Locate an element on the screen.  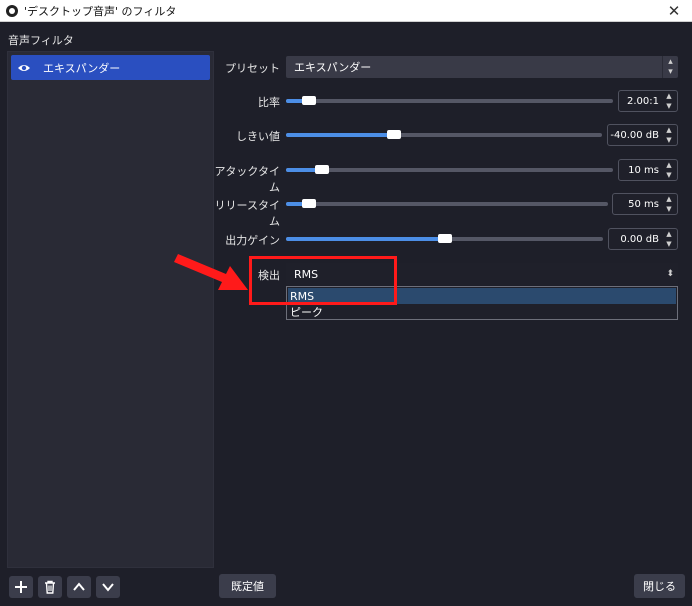
chevron-up-icon is located at coordinates (79, 586).